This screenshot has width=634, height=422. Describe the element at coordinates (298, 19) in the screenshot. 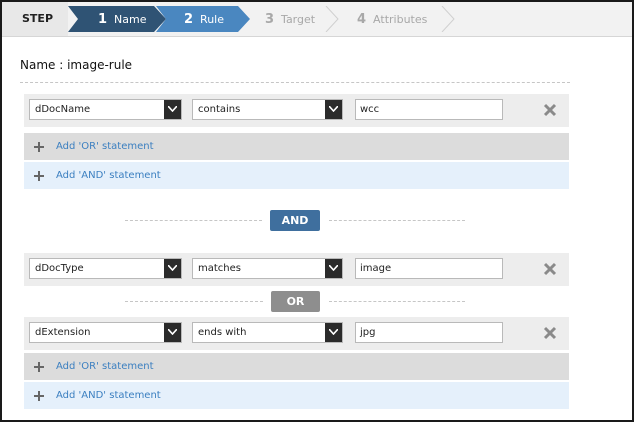

I see `step-label-text: Target` at that location.